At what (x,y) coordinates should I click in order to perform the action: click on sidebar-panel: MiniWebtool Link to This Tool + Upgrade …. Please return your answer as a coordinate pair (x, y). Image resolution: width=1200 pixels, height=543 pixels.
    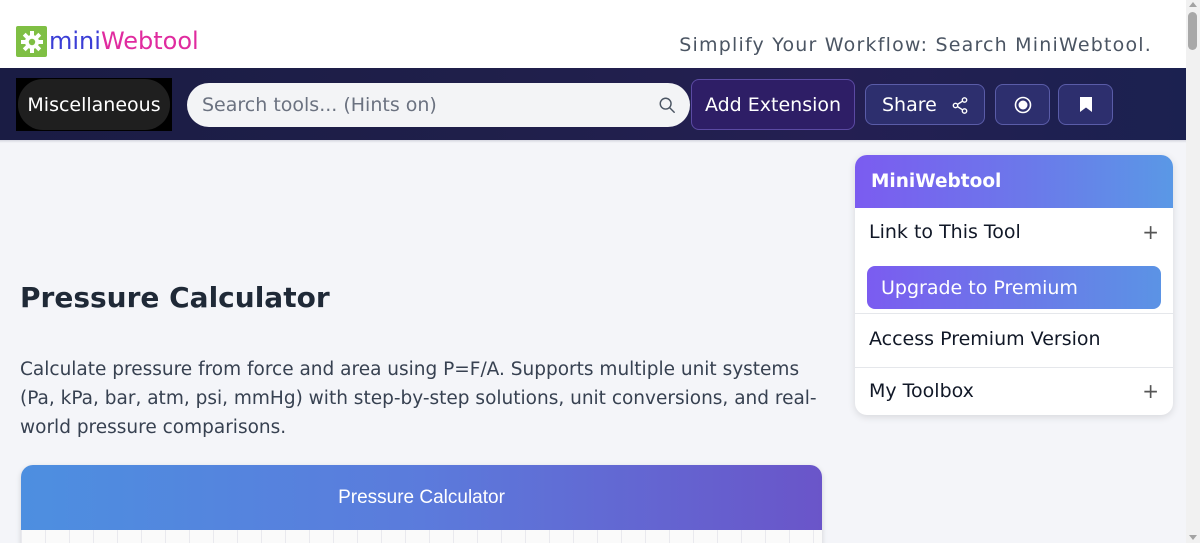
    Looking at the image, I should click on (1014, 285).